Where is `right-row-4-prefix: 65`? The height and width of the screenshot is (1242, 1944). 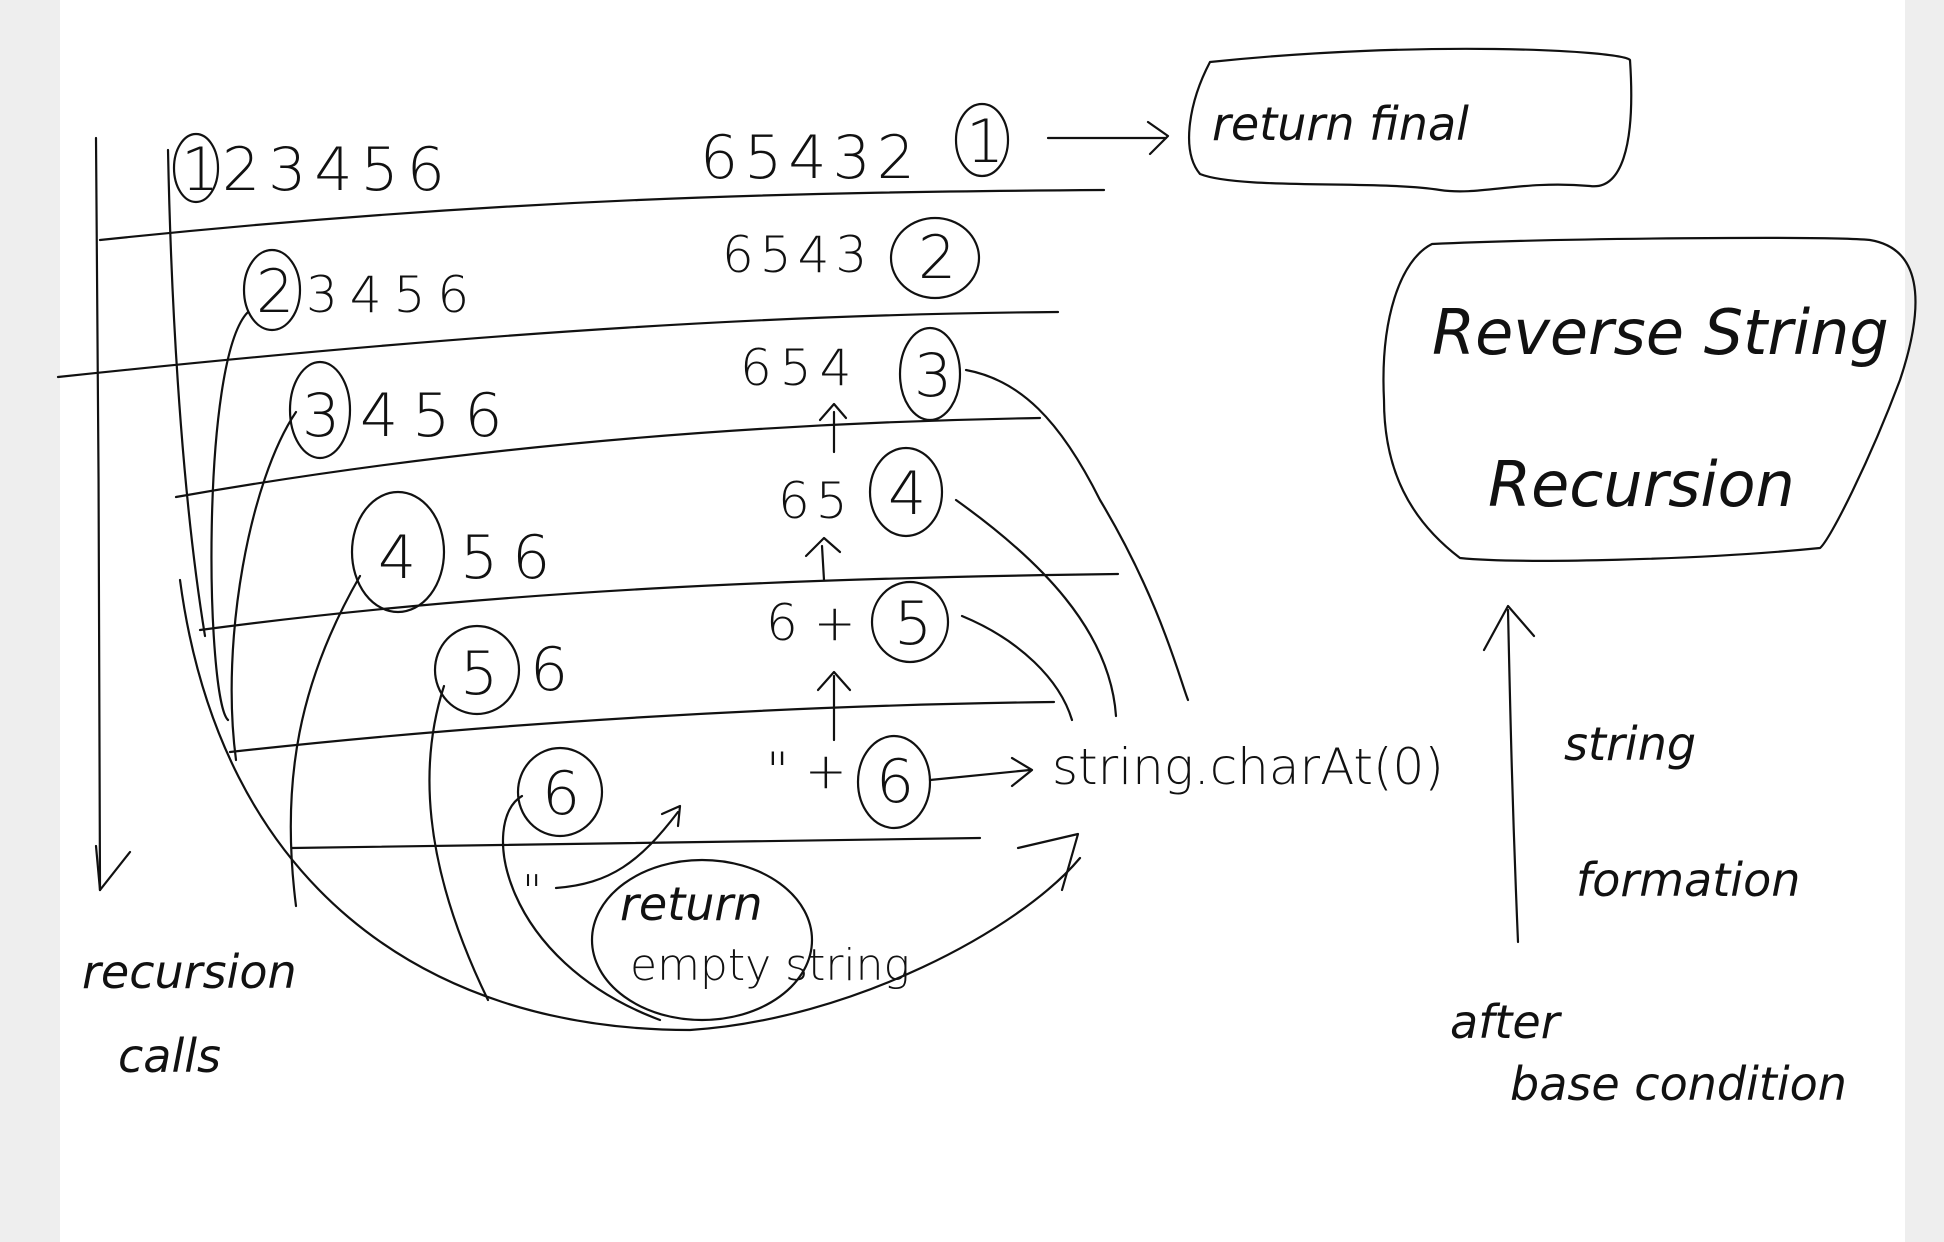
right-row-4-prefix: 65 is located at coordinates (816, 501).